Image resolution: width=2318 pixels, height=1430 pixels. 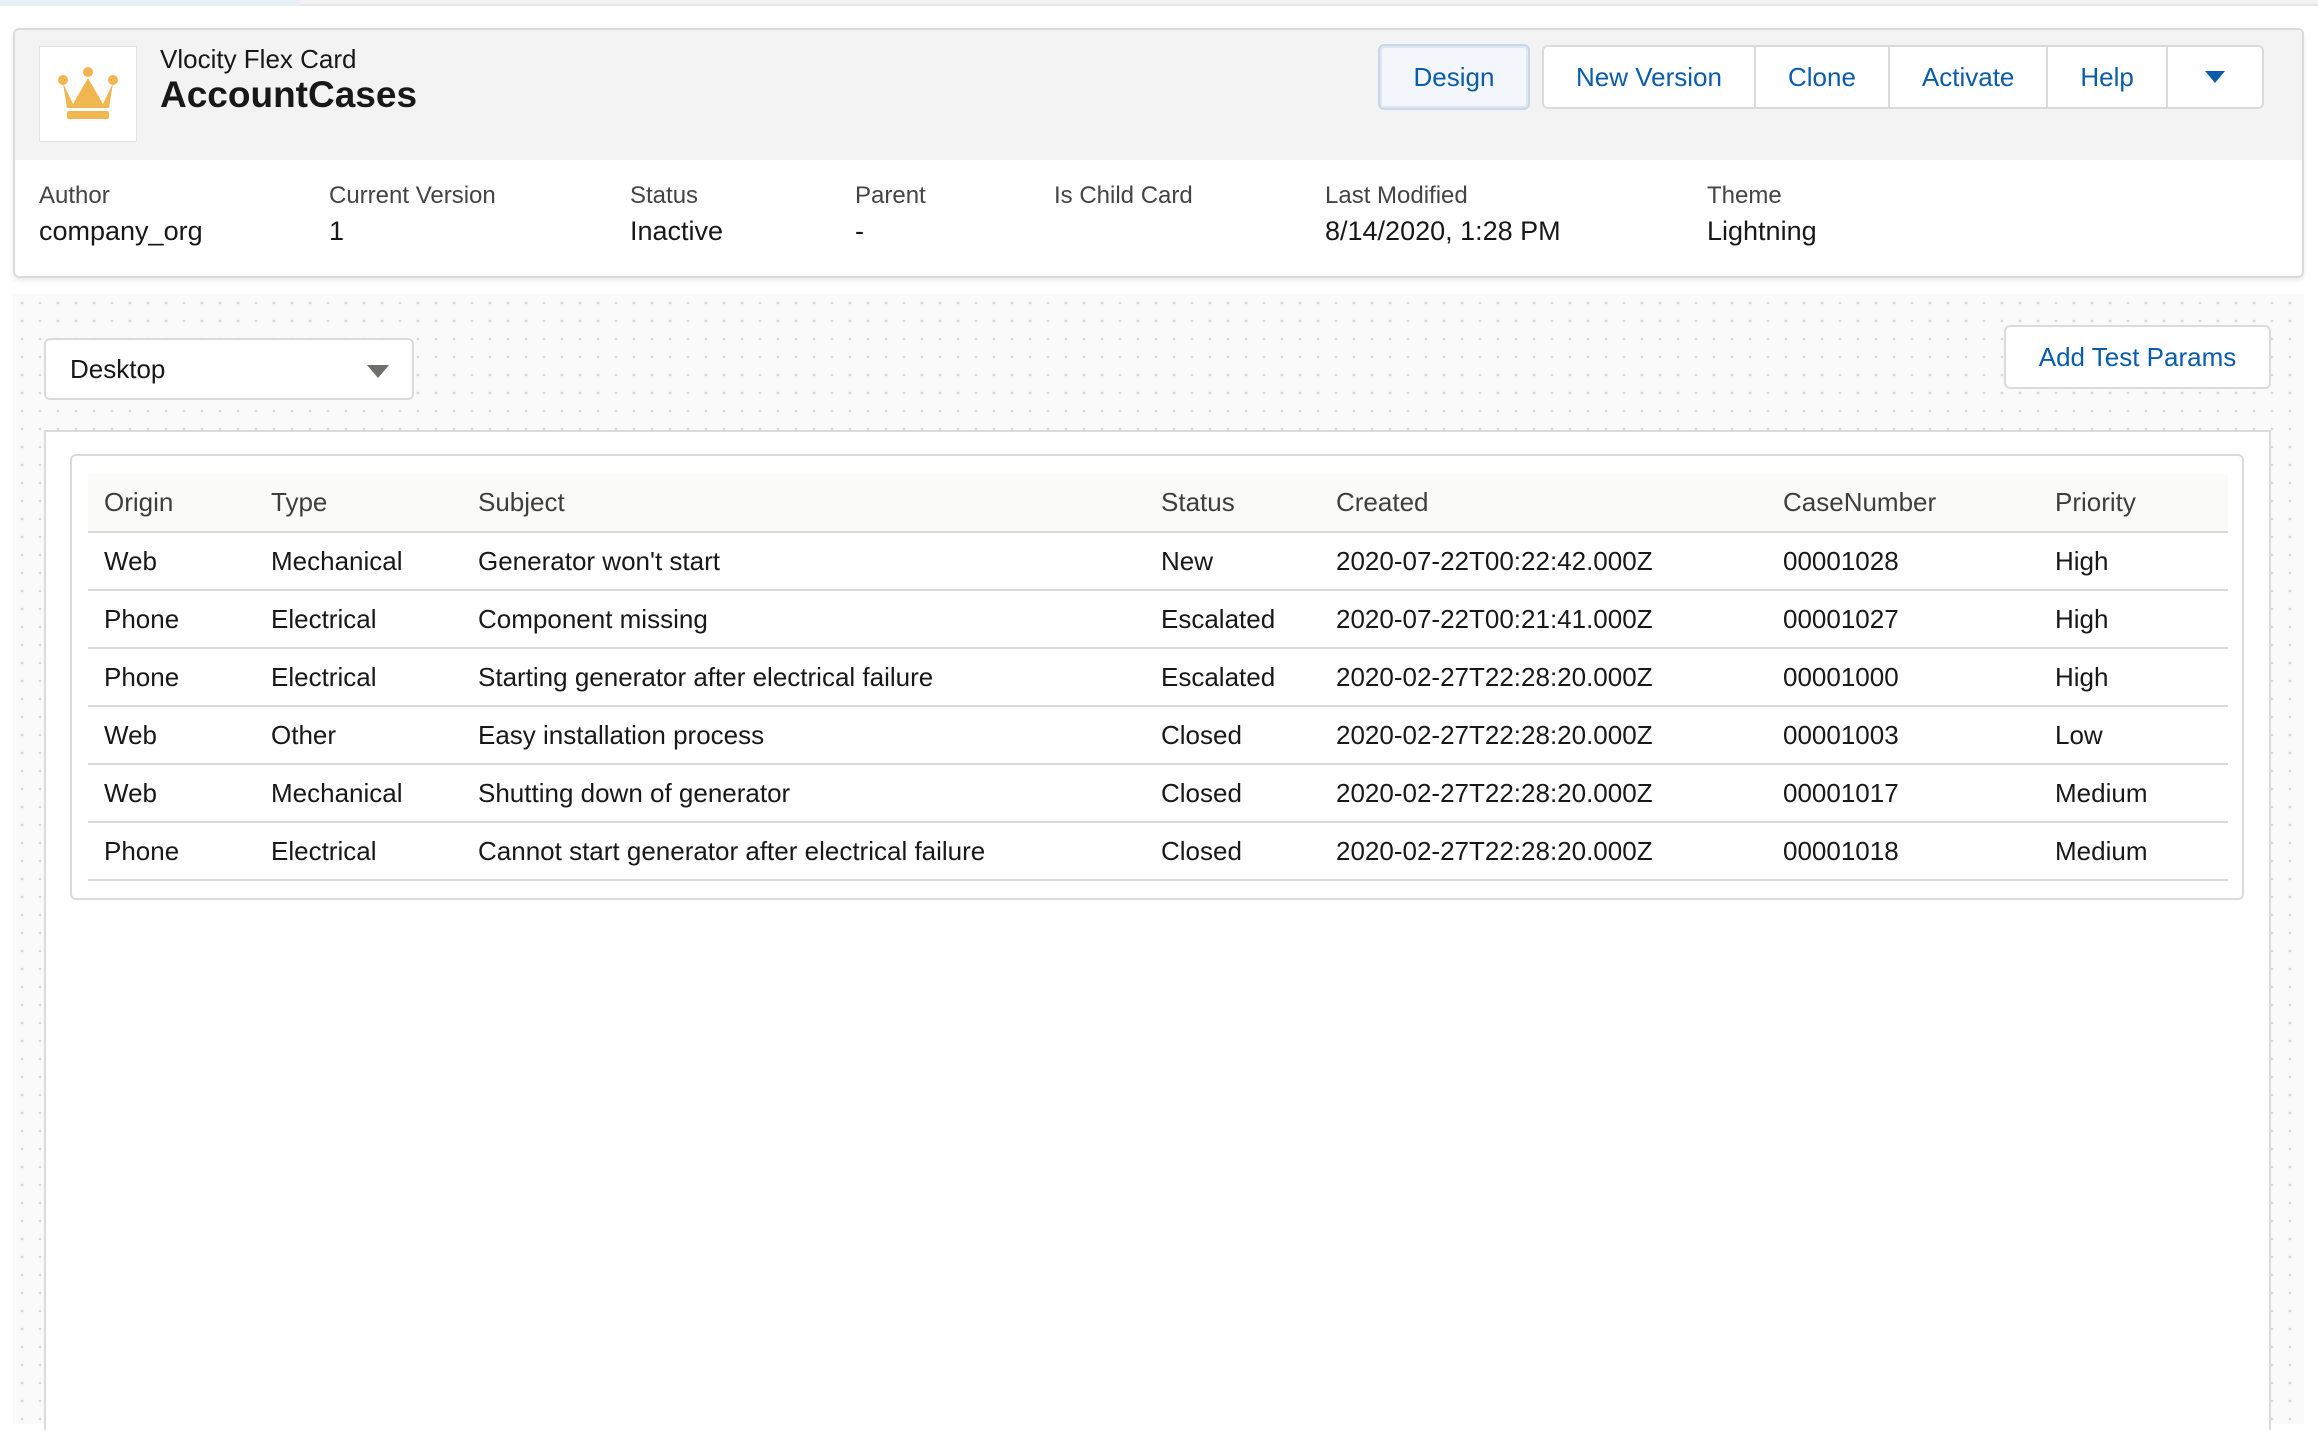 What do you see at coordinates (1762, 214) in the screenshot?
I see `meta-theme: Theme Lightning` at bounding box center [1762, 214].